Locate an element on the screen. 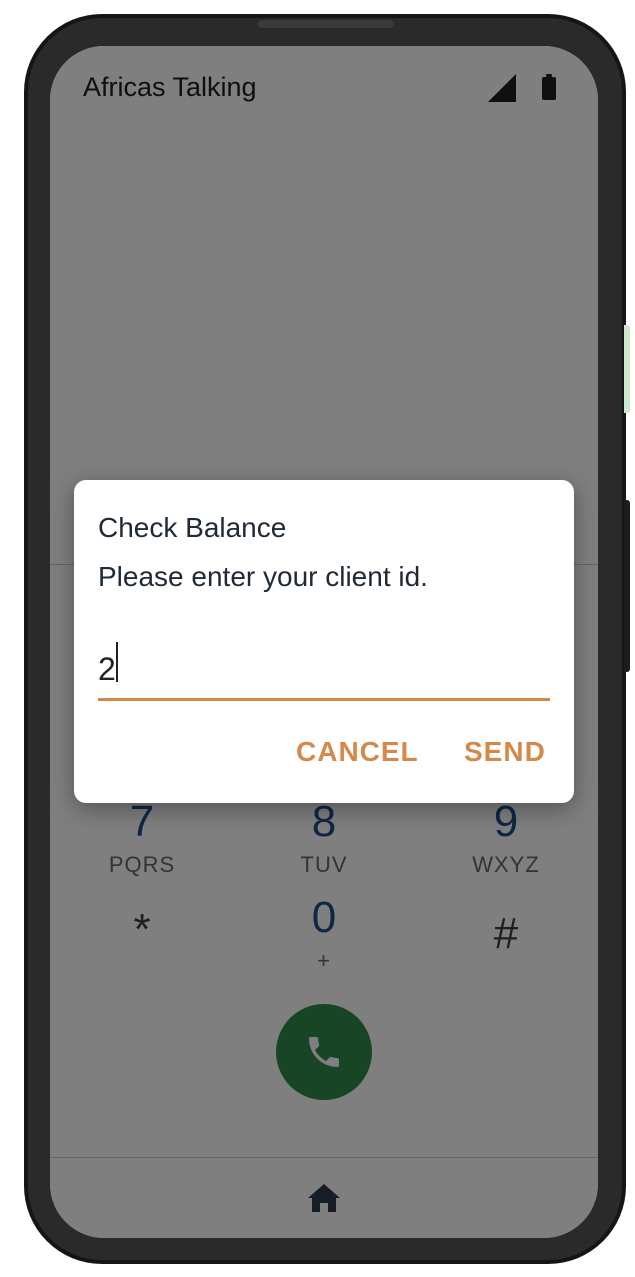 The image size is (635, 1277). dialog-title: Check Balance is located at coordinates (192, 527).